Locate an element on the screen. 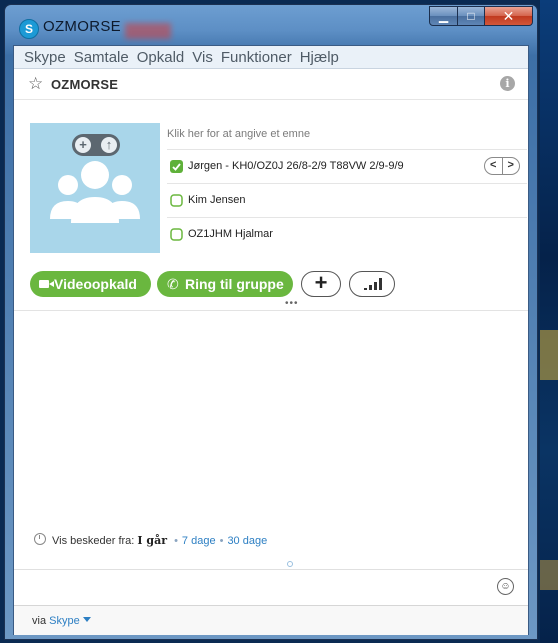 This screenshot has width=558, height=643. footer-bar: via Skype is located at coordinates (271, 620).